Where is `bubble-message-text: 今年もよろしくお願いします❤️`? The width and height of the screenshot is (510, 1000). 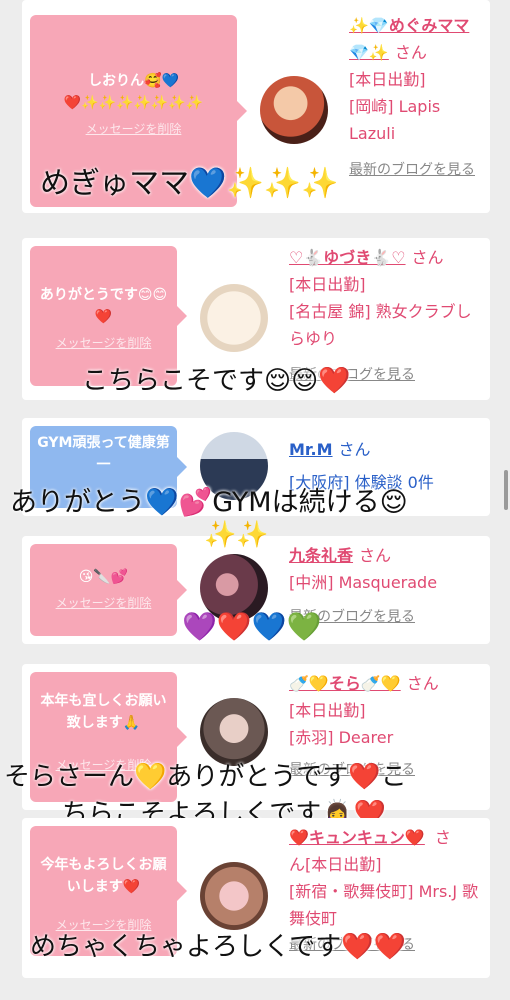 bubble-message-text: 今年もよろしくお願いします❤️ is located at coordinates (103, 876).